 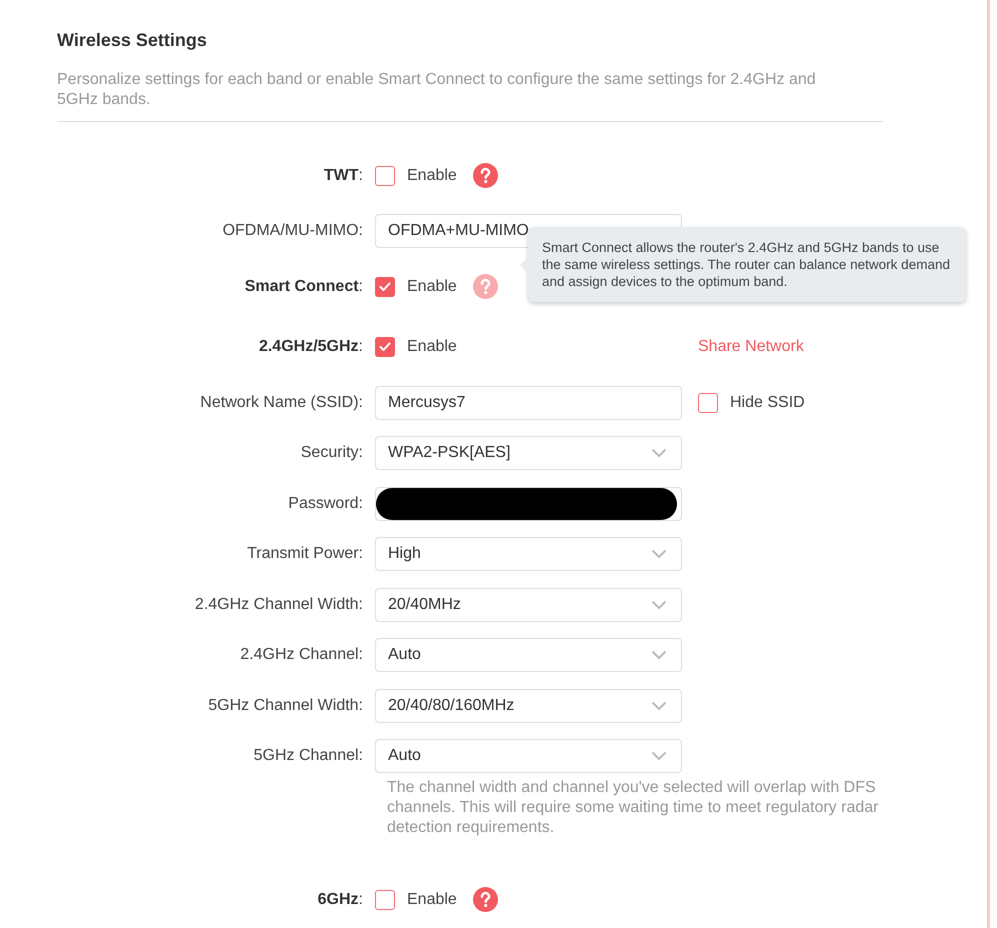 I want to click on field-label: 2.4GHz Channel Width:, so click(x=278, y=604).